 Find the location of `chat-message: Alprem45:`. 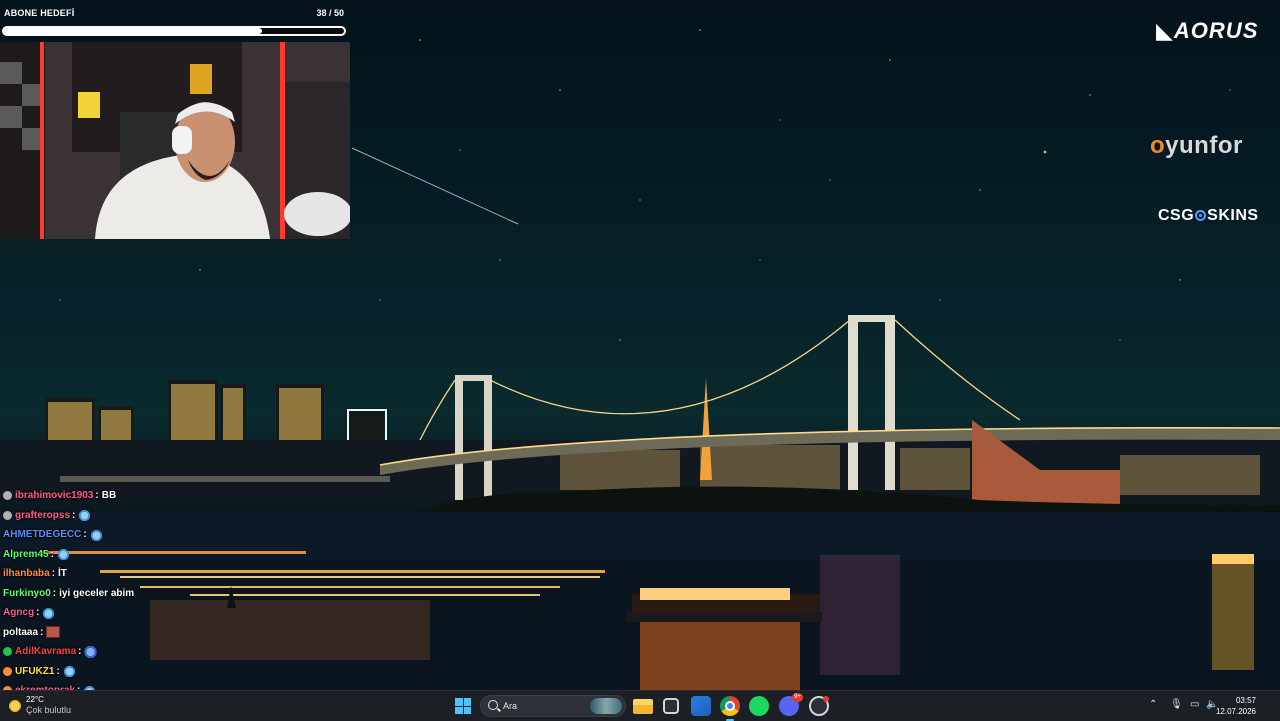

chat-message: Alprem45: is located at coordinates (153, 555).